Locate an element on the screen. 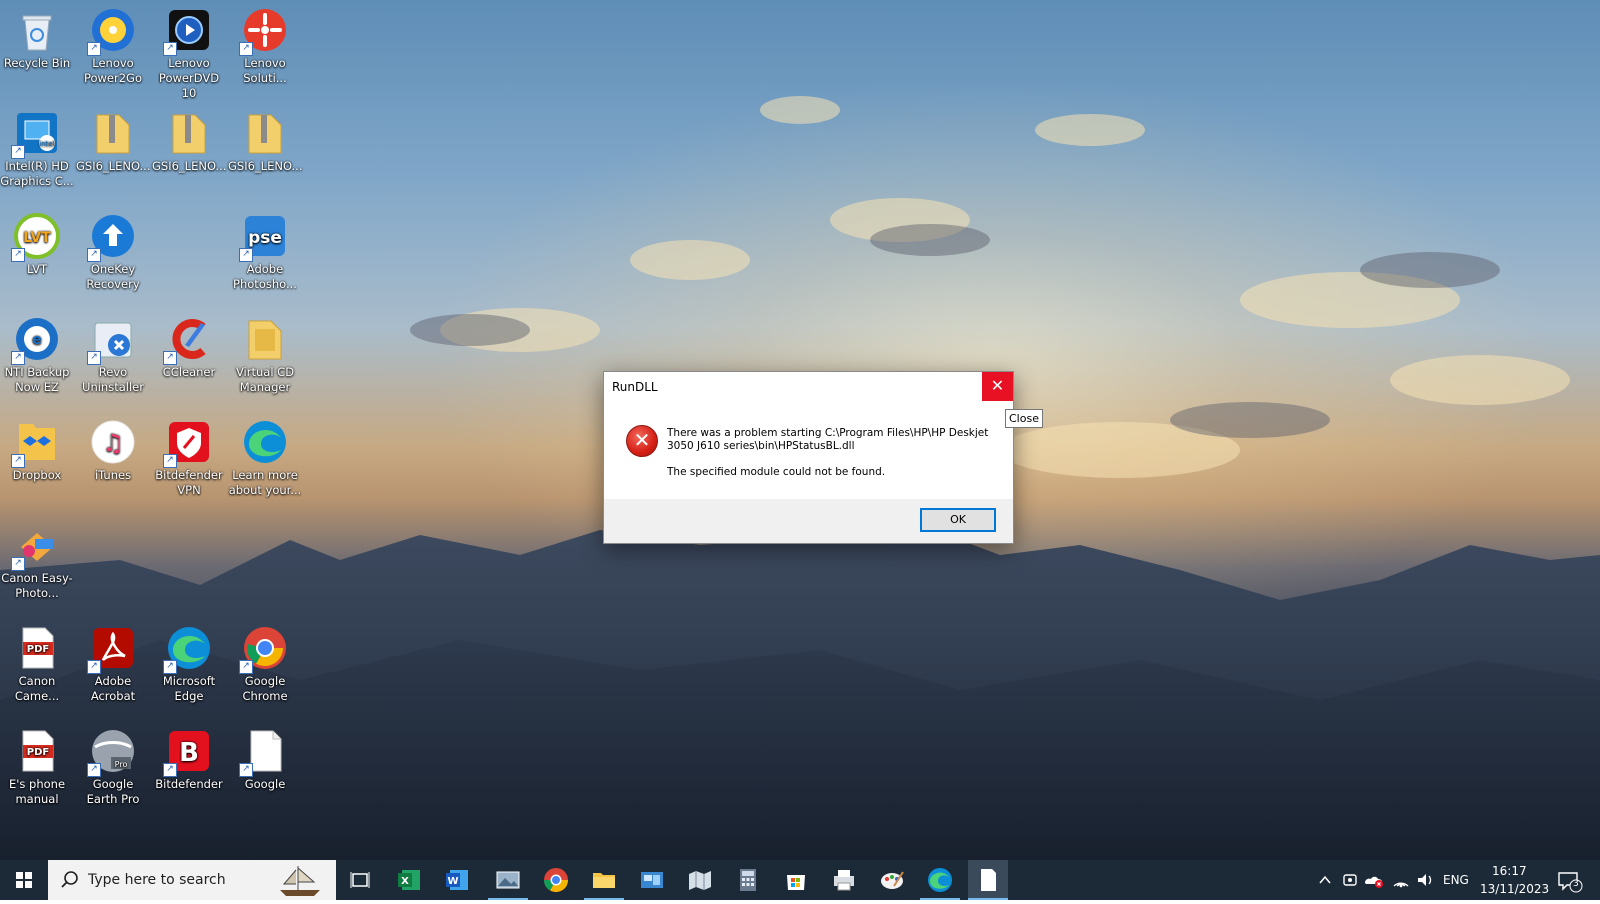  chrome-icon is located at coordinates (556, 880).